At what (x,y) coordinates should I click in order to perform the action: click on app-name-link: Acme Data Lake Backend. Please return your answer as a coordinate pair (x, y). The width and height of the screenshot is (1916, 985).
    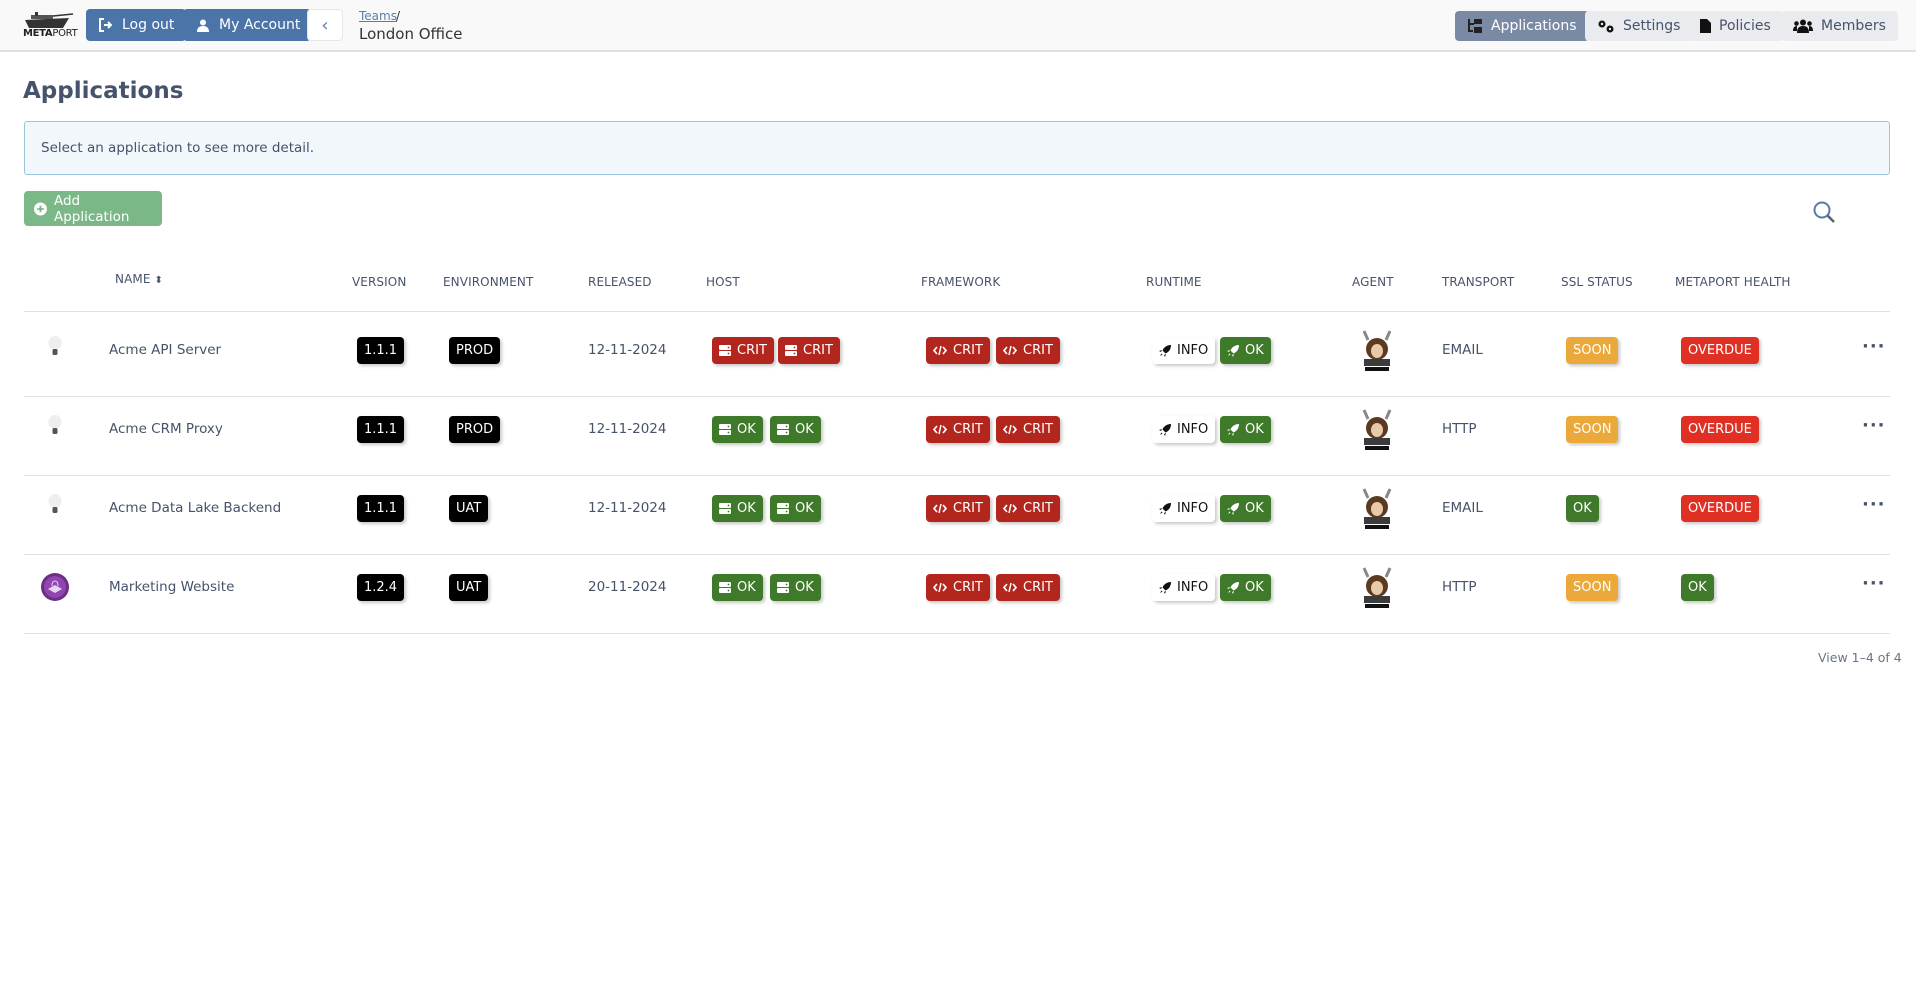
    Looking at the image, I should click on (195, 508).